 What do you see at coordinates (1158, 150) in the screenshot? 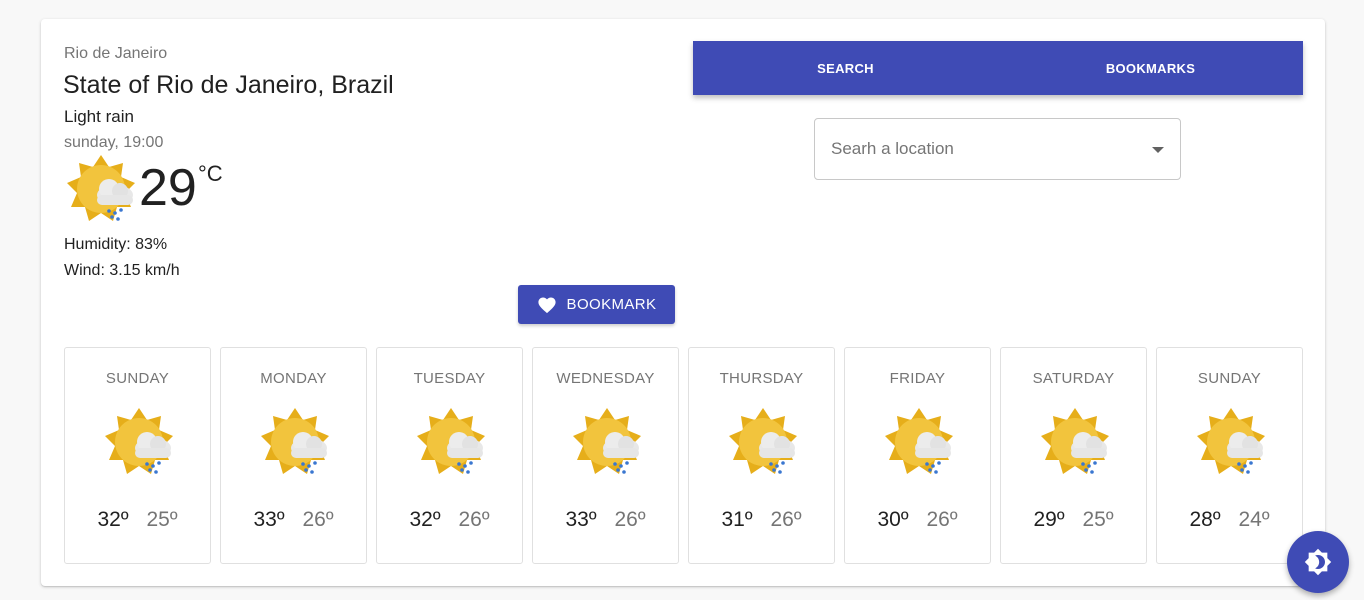
I see `dropdown-arrow-icon` at bounding box center [1158, 150].